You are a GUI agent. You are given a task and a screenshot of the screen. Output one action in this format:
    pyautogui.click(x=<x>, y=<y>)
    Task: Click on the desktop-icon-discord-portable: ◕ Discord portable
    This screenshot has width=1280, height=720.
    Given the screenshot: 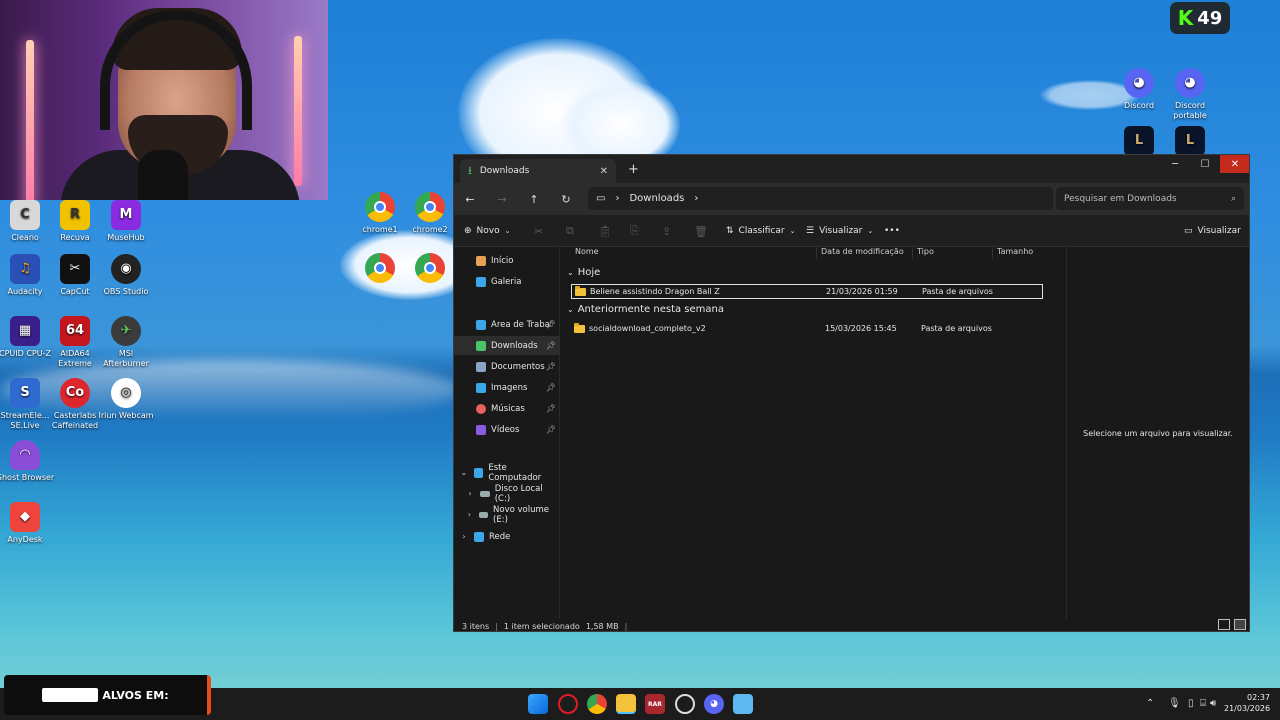 What is the action you would take?
    pyautogui.click(x=1190, y=94)
    